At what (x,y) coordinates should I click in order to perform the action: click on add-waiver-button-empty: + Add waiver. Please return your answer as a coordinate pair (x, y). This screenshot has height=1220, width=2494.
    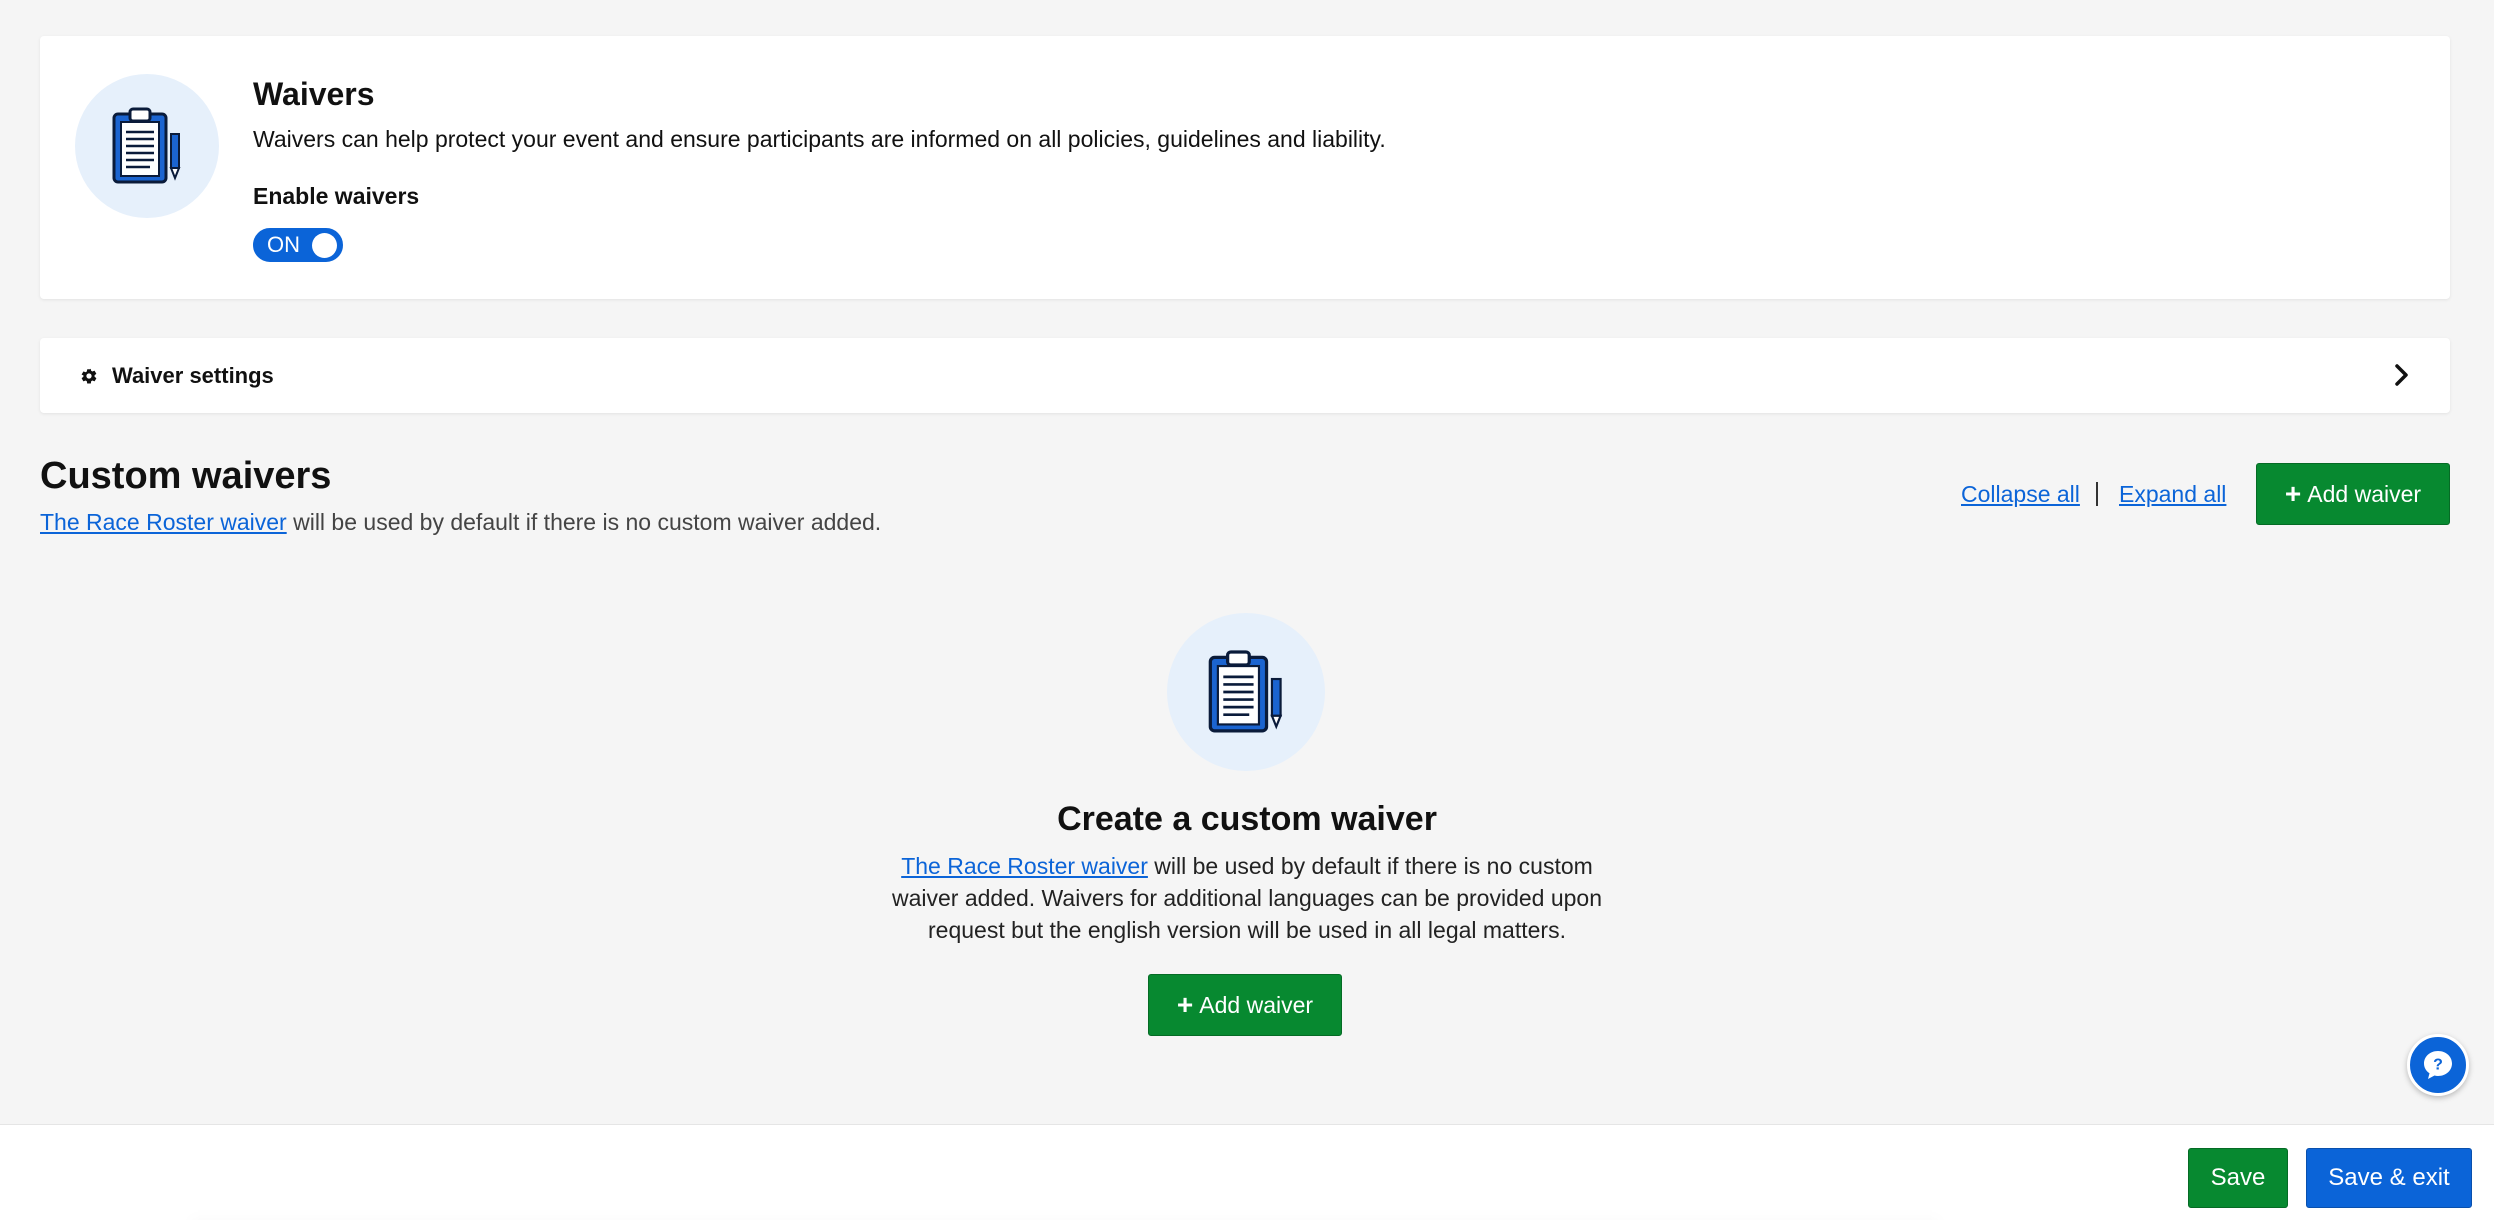
    Looking at the image, I should click on (1245, 1005).